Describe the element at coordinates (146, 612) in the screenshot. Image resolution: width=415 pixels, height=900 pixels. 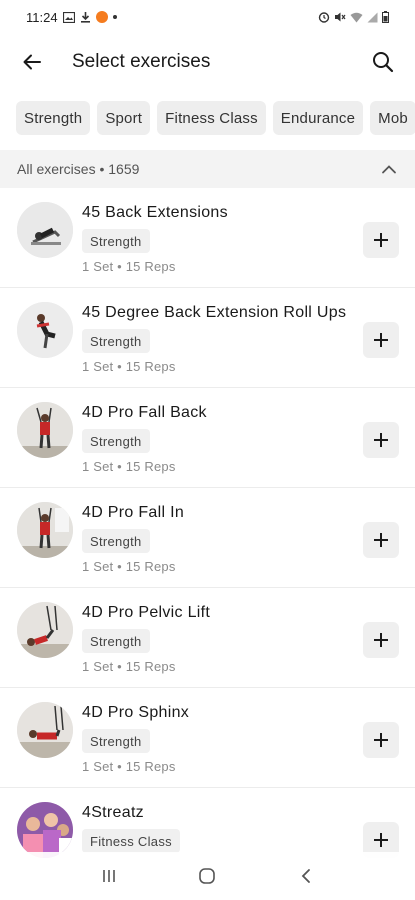
I see `exercise-name: 4D Pro Pelvic Lift` at that location.